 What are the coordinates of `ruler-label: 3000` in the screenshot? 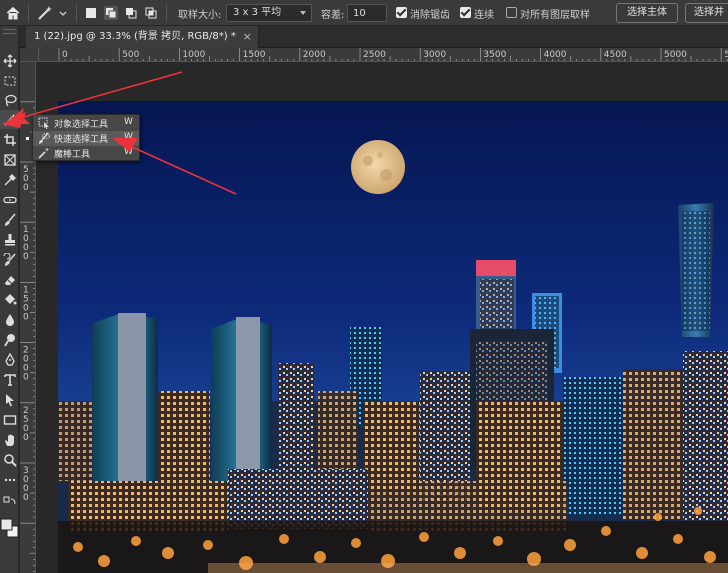 It's located at (434, 55).